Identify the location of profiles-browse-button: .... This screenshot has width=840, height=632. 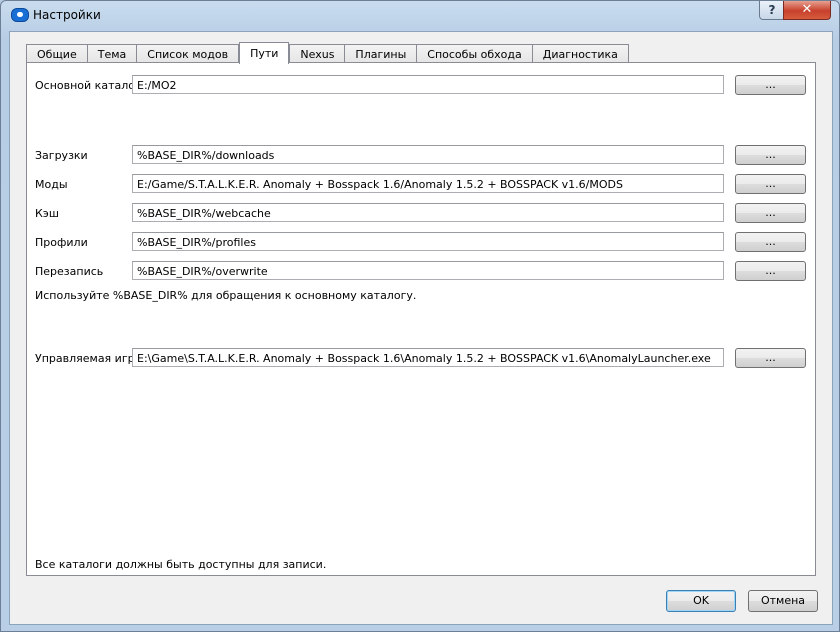
(770, 242).